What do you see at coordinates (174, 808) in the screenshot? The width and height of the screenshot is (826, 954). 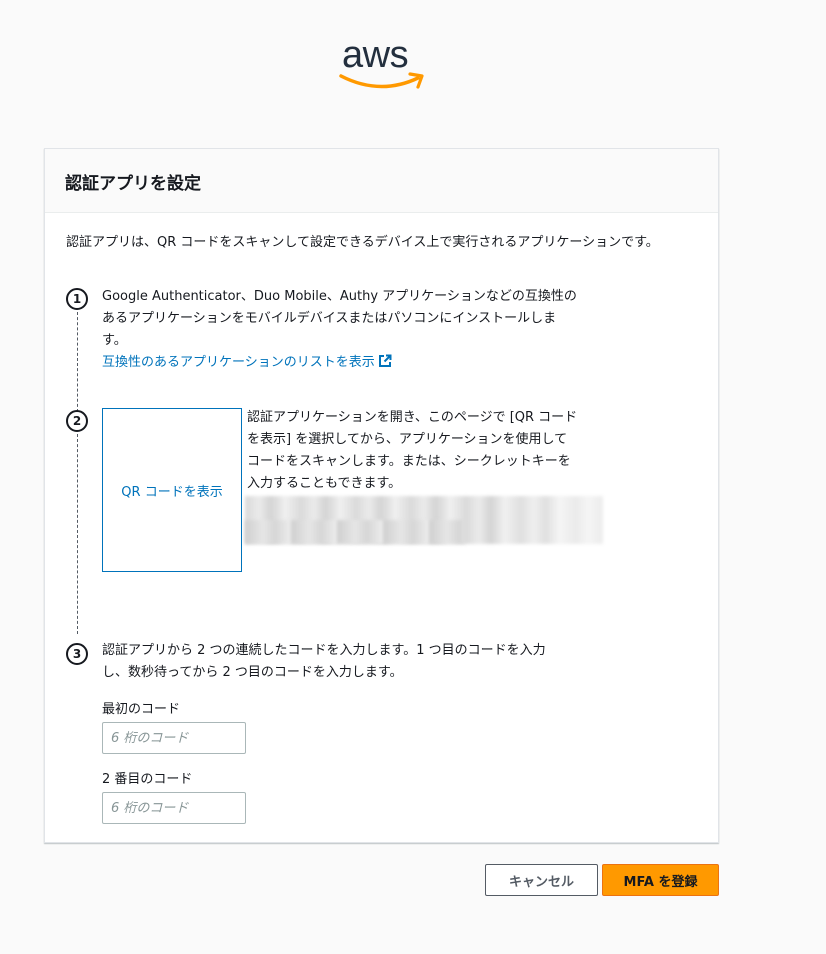 I see `second-code-input` at bounding box center [174, 808].